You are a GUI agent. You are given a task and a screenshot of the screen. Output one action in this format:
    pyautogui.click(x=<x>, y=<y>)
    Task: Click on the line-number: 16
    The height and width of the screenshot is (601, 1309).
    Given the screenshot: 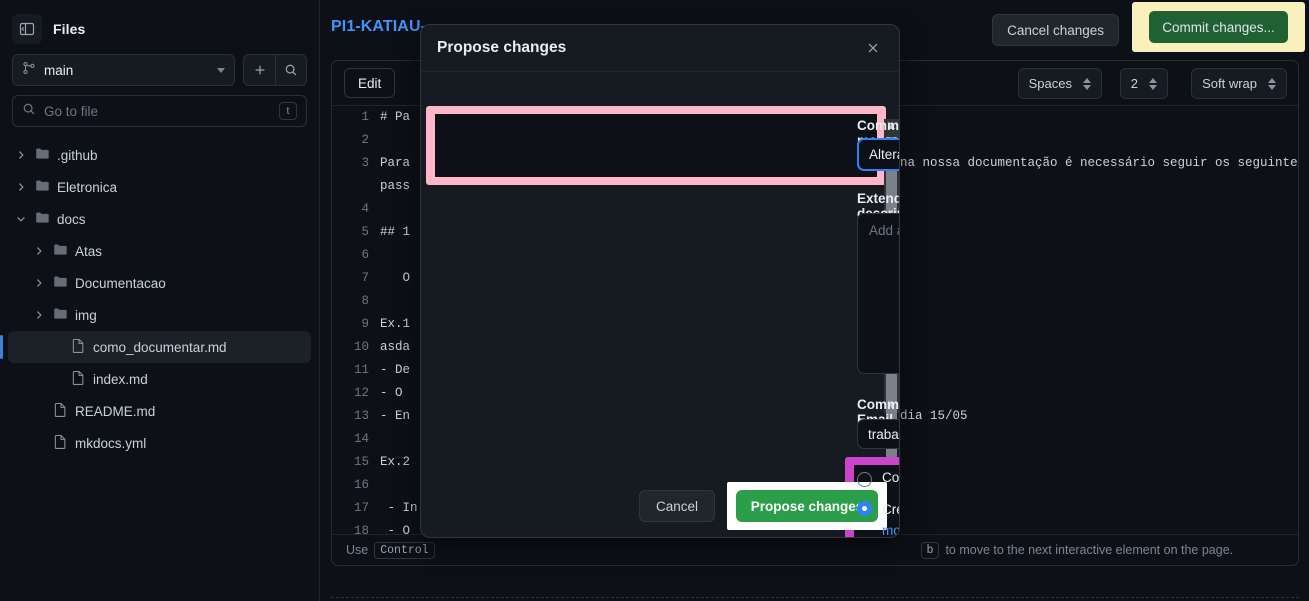 What is the action you would take?
    pyautogui.click(x=361, y=485)
    